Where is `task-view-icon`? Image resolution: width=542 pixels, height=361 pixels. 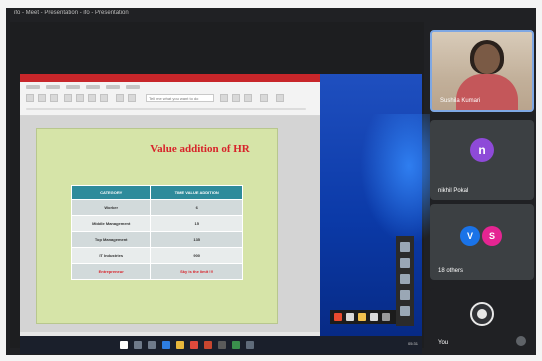 task-view-icon is located at coordinates (152, 345).